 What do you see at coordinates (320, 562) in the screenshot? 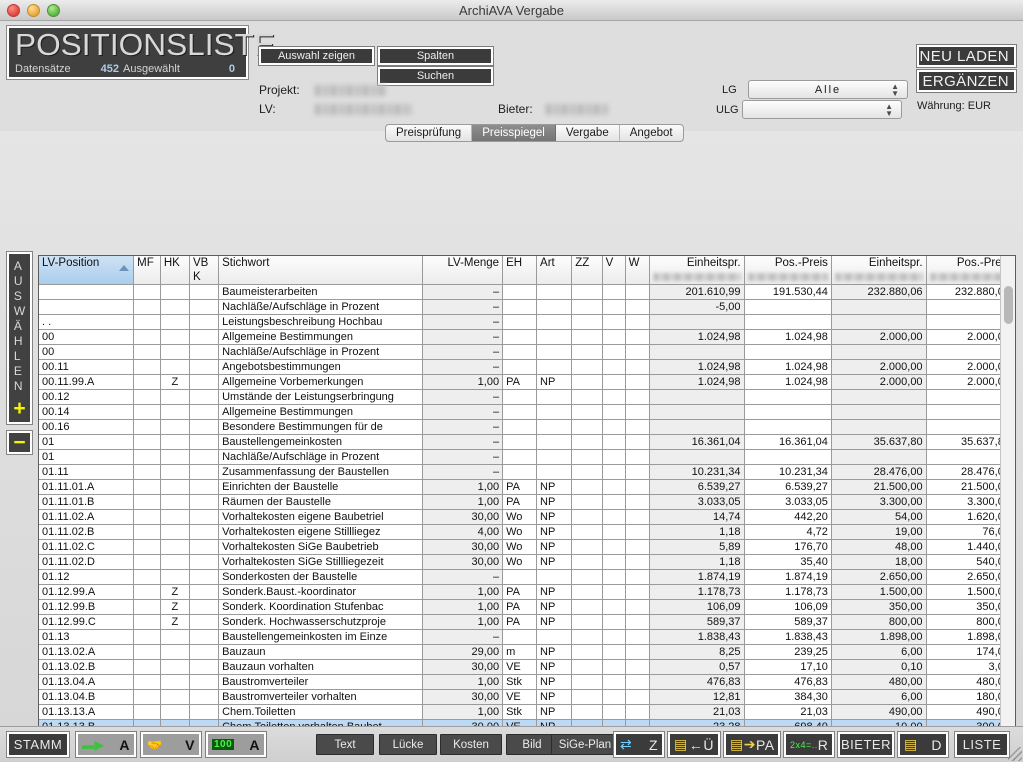
I see `cell-stich: Vorhaltekosten SiGe Stillliegezeit` at bounding box center [320, 562].